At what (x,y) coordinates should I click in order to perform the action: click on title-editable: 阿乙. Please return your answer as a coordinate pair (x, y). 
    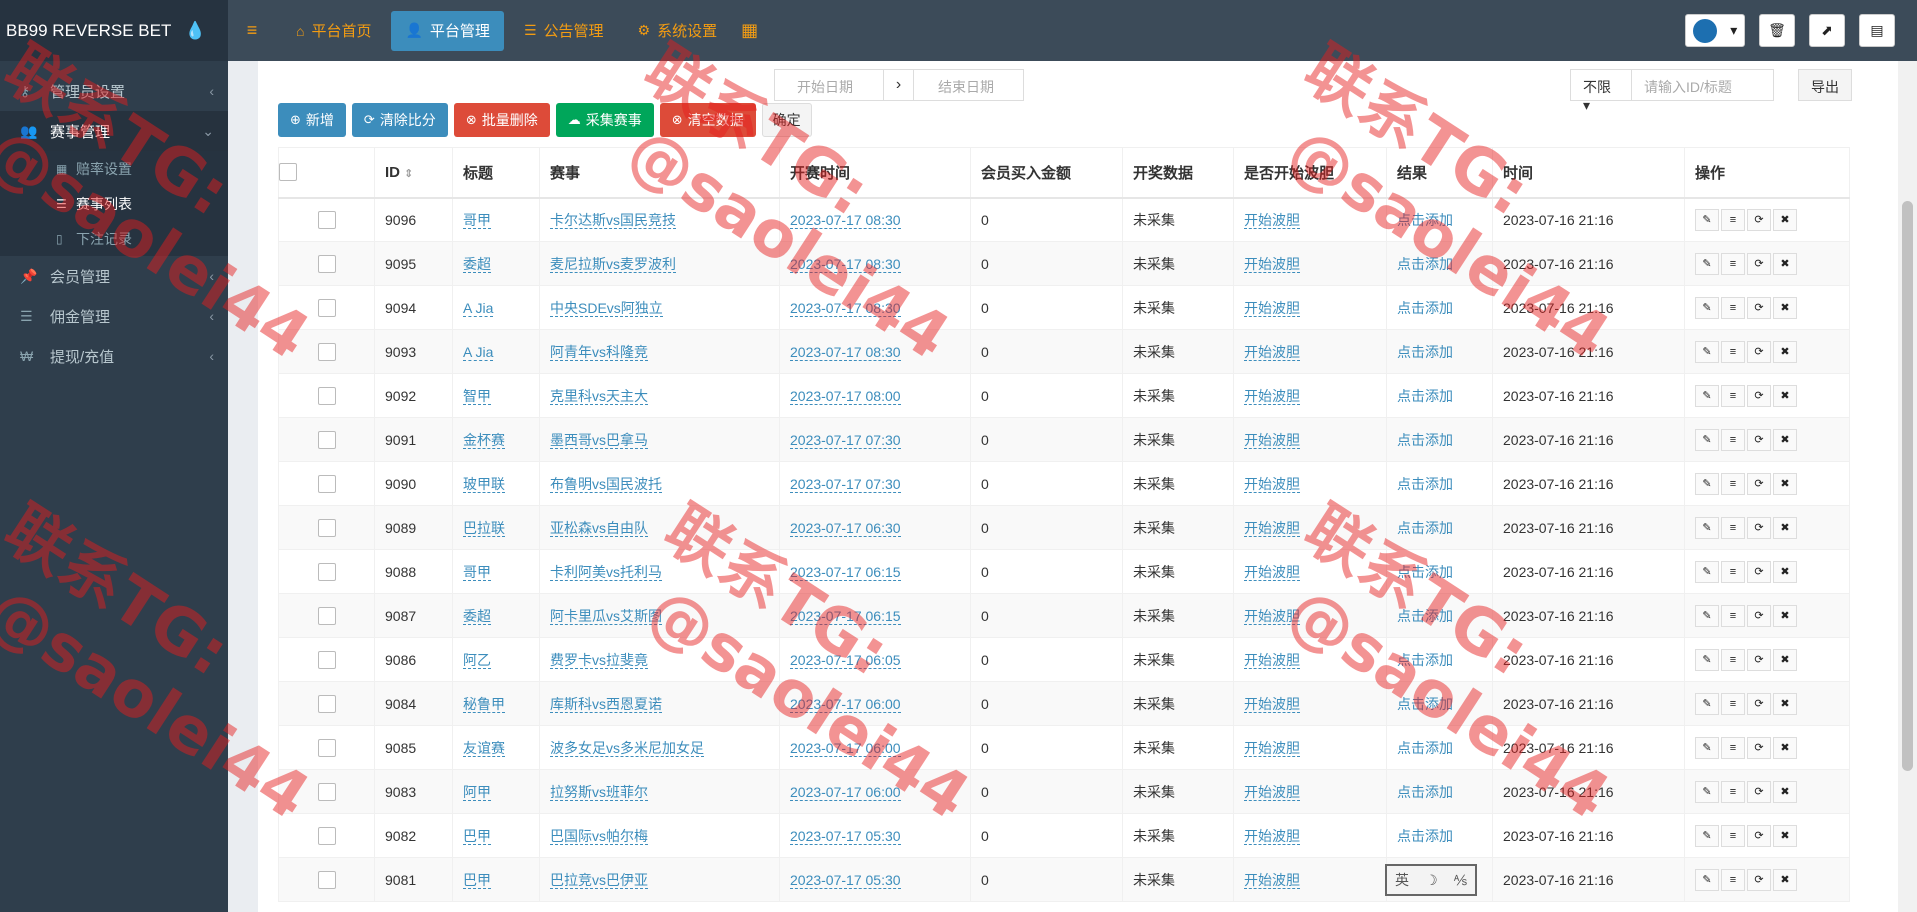
    Looking at the image, I should click on (477, 660).